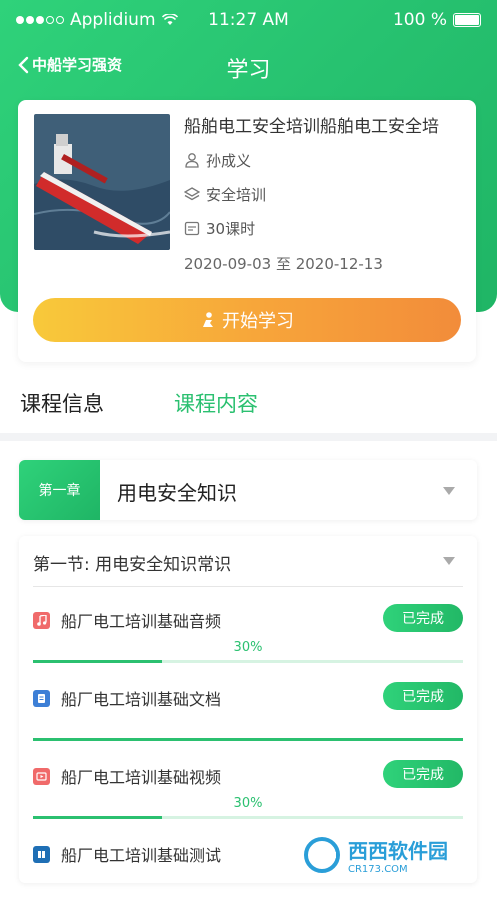 The image size is (497, 904). What do you see at coordinates (398, 851) in the screenshot?
I see `watermark-text: 西西软件园` at bounding box center [398, 851].